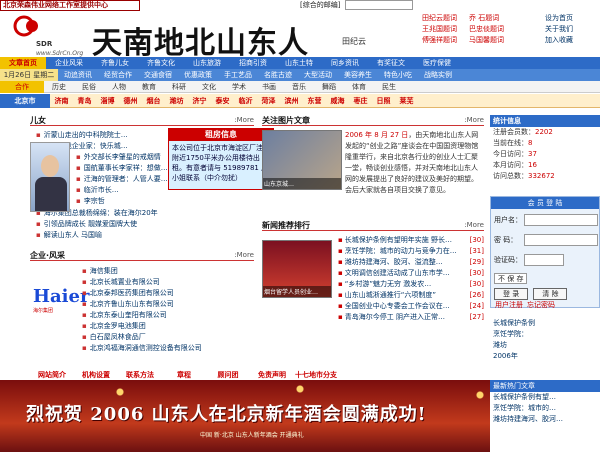  I want to click on clear-button: 清 除, so click(550, 294).